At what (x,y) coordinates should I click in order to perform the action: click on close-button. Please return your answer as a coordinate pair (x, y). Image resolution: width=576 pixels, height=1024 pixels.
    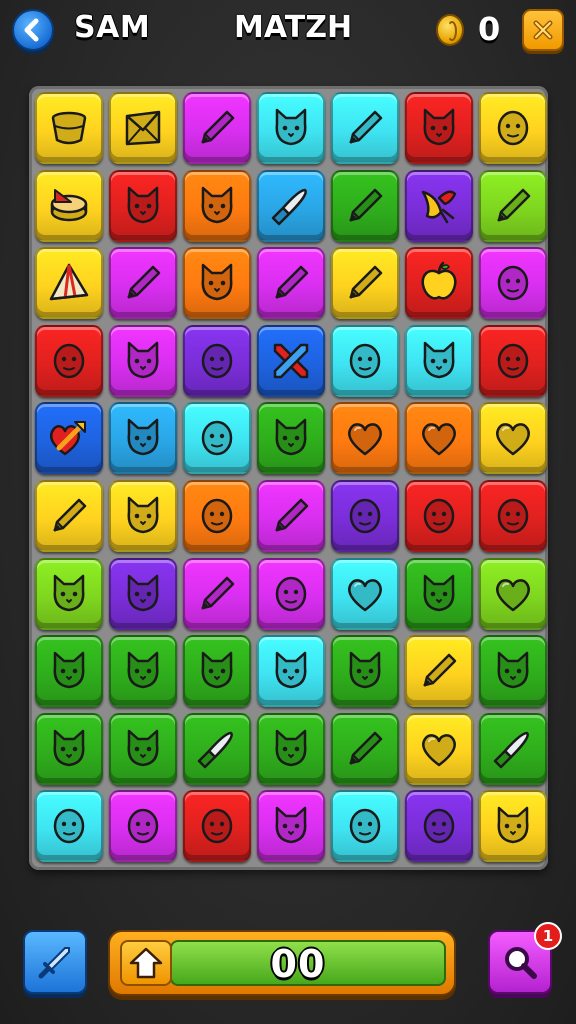
    Looking at the image, I should click on (543, 30).